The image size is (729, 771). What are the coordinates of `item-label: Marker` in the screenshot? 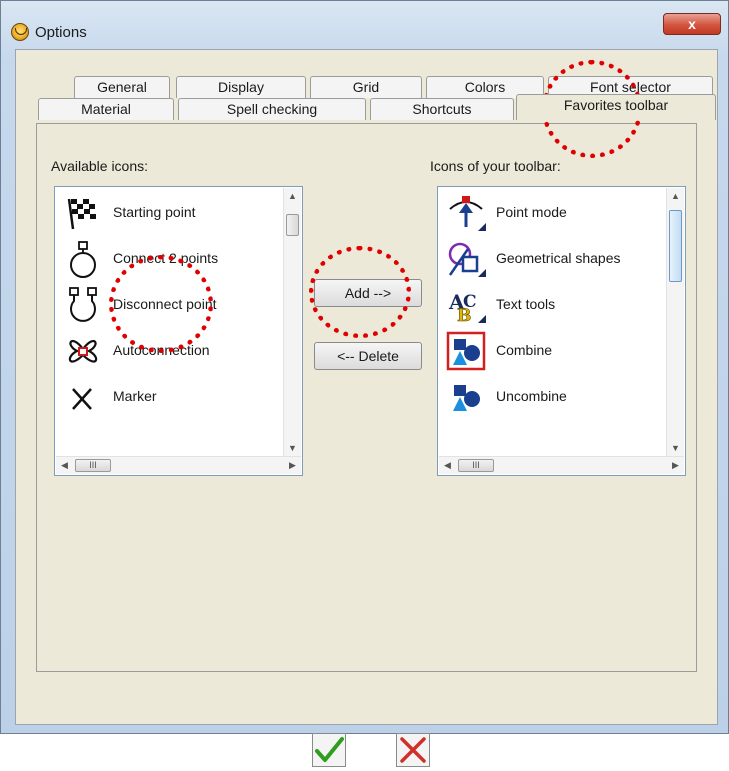 It's located at (135, 396).